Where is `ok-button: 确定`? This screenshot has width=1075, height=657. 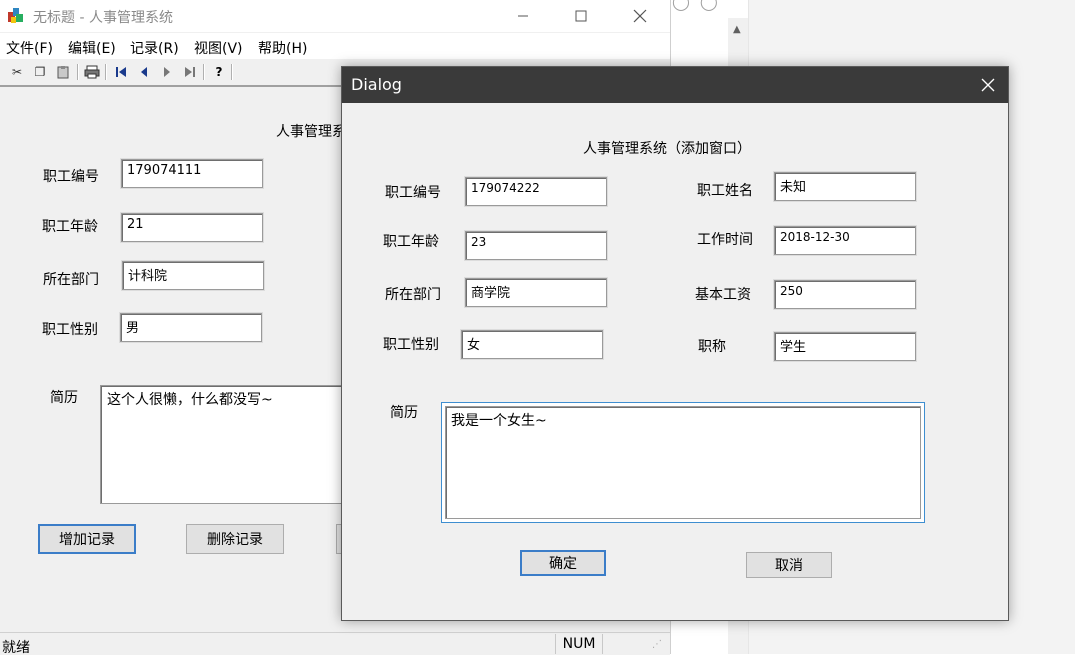
ok-button: 确定 is located at coordinates (563, 563).